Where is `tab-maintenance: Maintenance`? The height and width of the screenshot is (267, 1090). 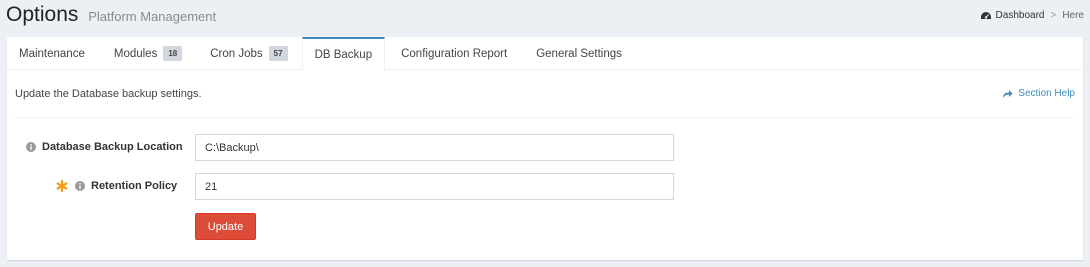 tab-maintenance: Maintenance is located at coordinates (51, 53).